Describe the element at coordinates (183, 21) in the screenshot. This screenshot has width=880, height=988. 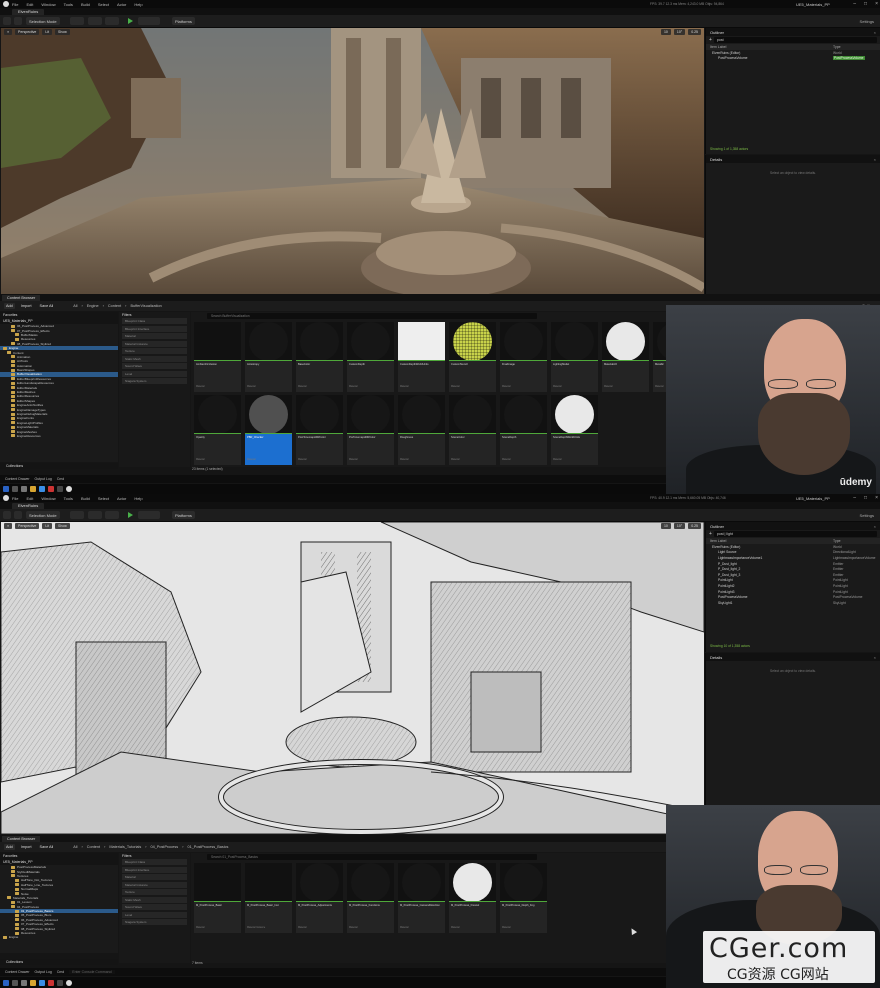
I see `platforms-button: Platforms` at that location.